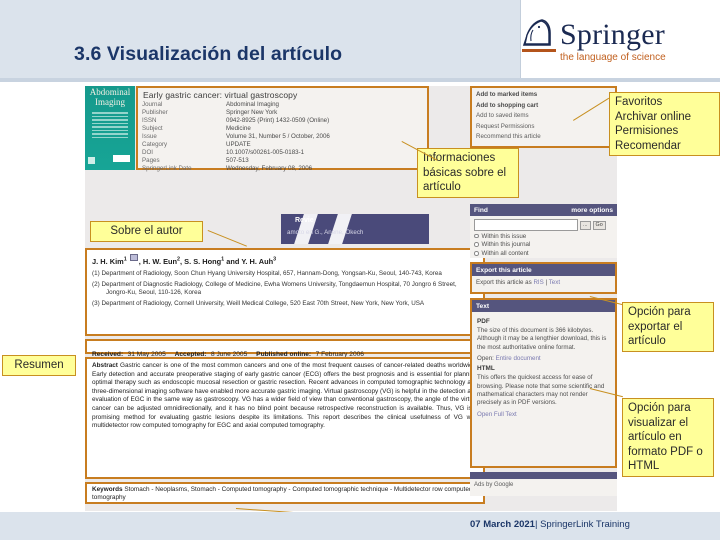 Image resolution: width=720 pixels, height=540 pixels. I want to click on metadata-row: Subject Medicine, so click(282, 129).